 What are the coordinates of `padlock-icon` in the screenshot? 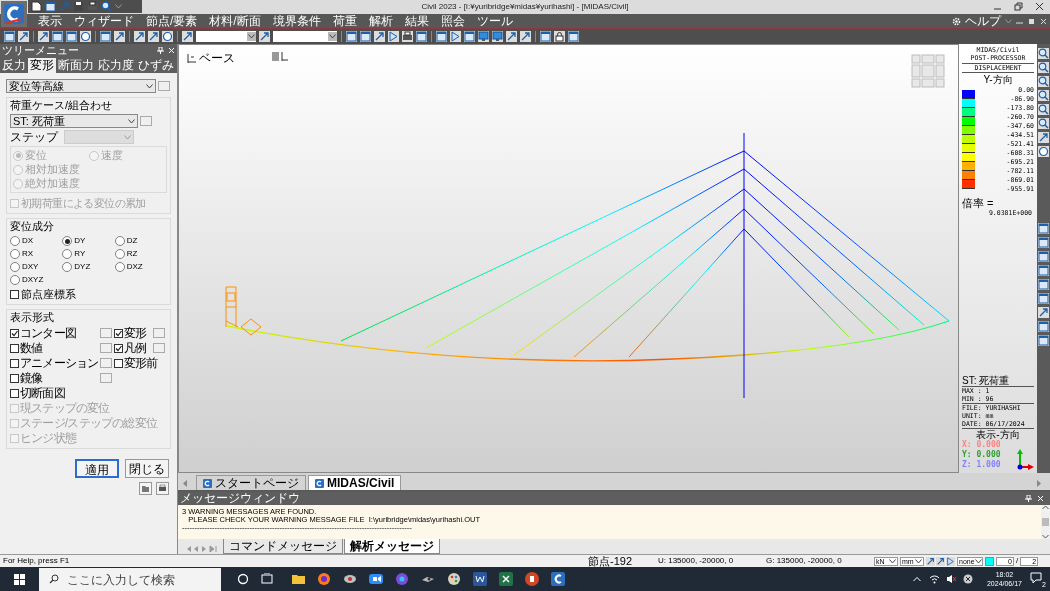 It's located at (559, 36).